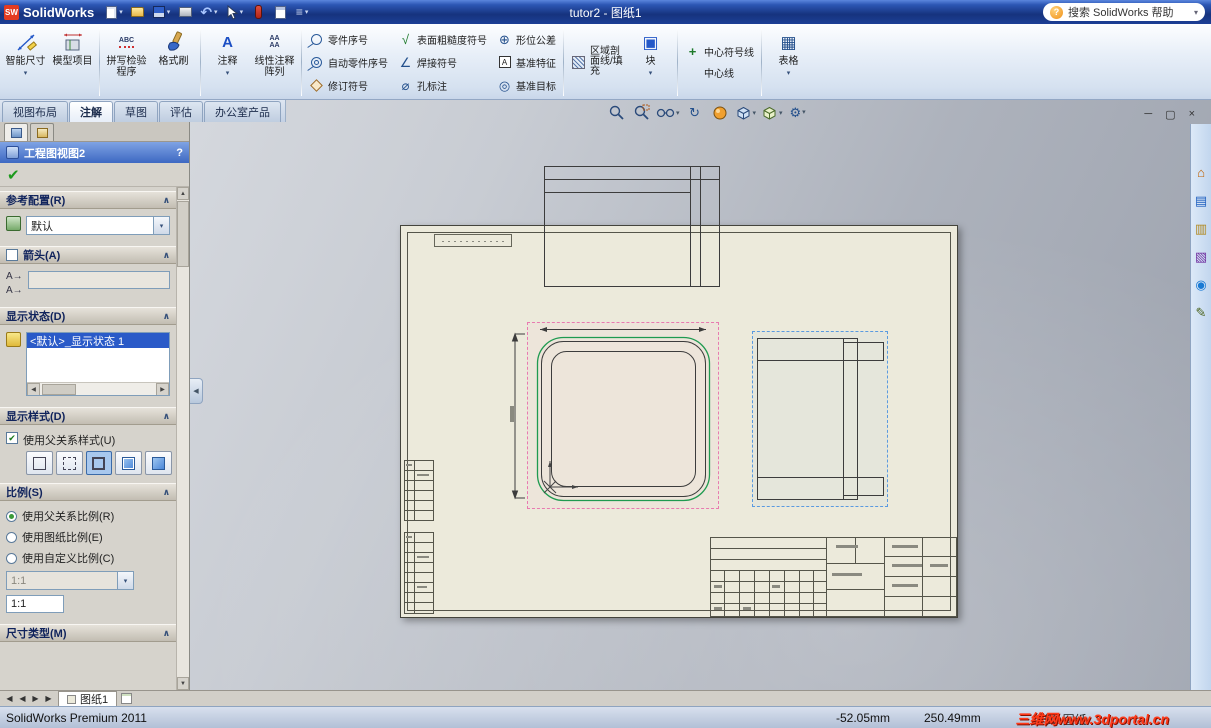 The width and height of the screenshot is (1211, 728). What do you see at coordinates (1192, 114) in the screenshot?
I see `close-button: ×` at bounding box center [1192, 114].